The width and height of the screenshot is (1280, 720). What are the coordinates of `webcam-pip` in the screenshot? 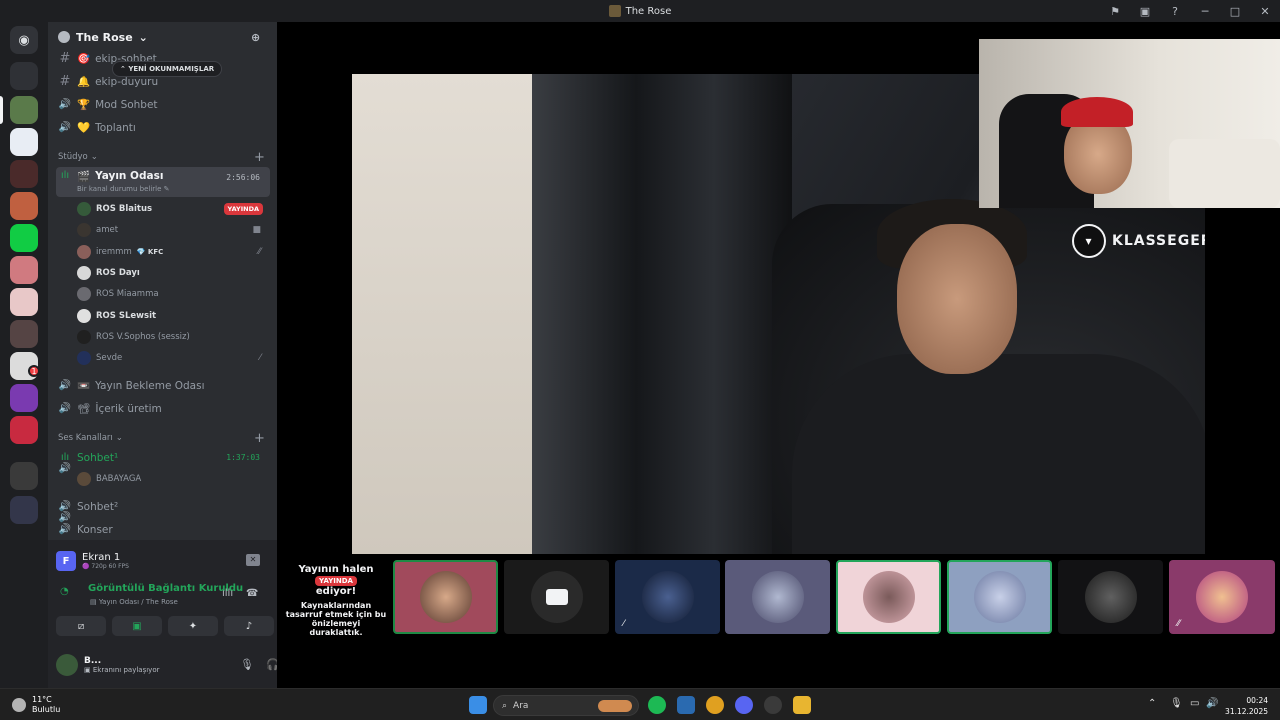 It's located at (1129, 123).